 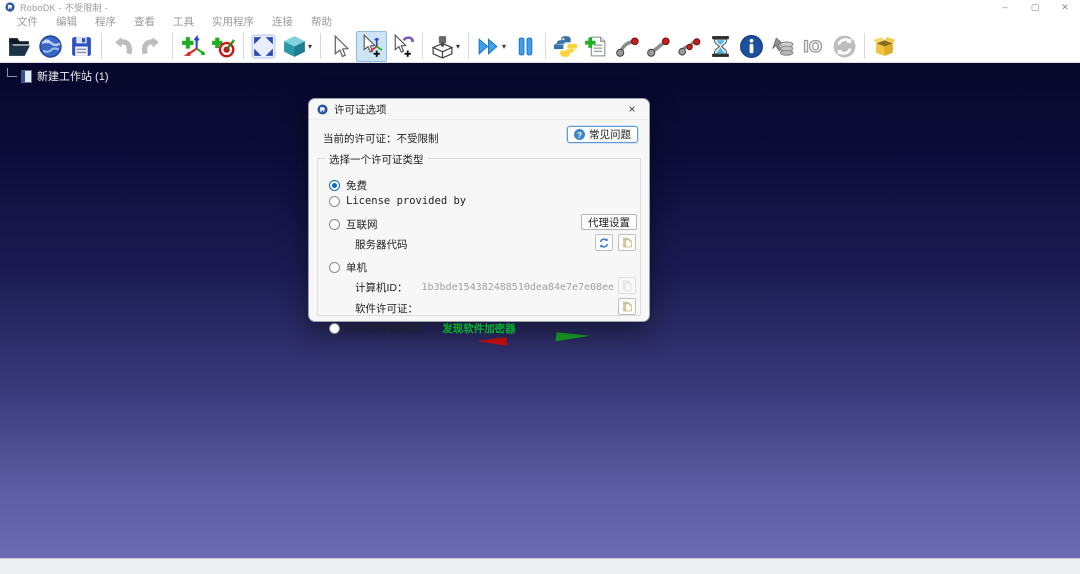 What do you see at coordinates (632, 109) in the screenshot?
I see `dialog-close-button: ×` at bounding box center [632, 109].